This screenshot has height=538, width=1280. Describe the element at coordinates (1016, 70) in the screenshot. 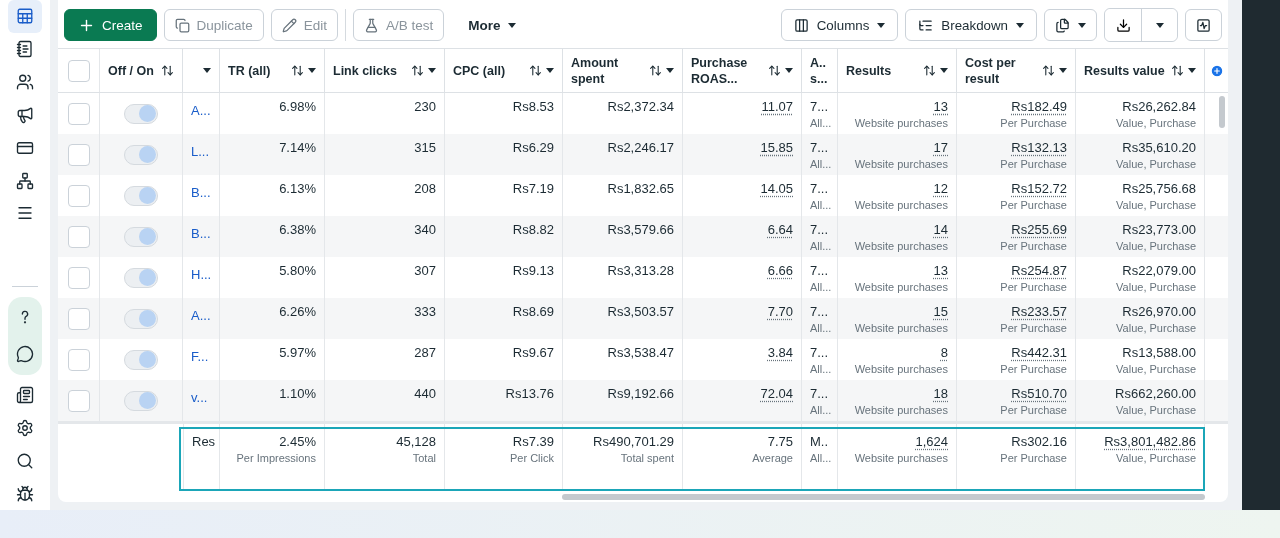

I see `column-header: Cost per result` at that location.